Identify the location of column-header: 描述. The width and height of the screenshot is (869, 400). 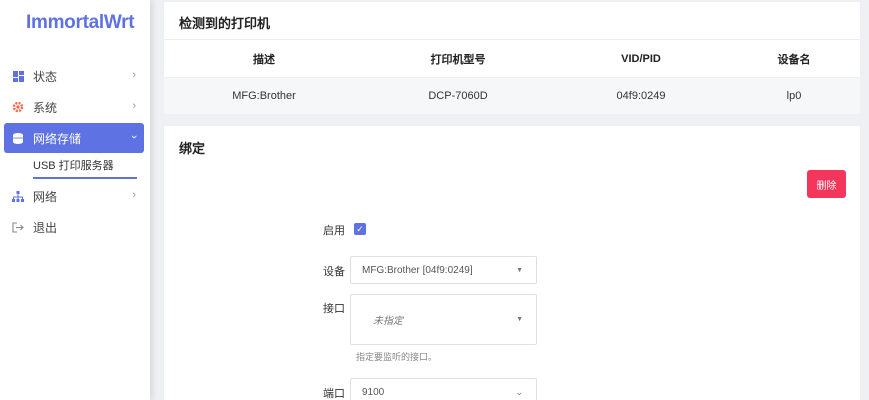
(264, 59).